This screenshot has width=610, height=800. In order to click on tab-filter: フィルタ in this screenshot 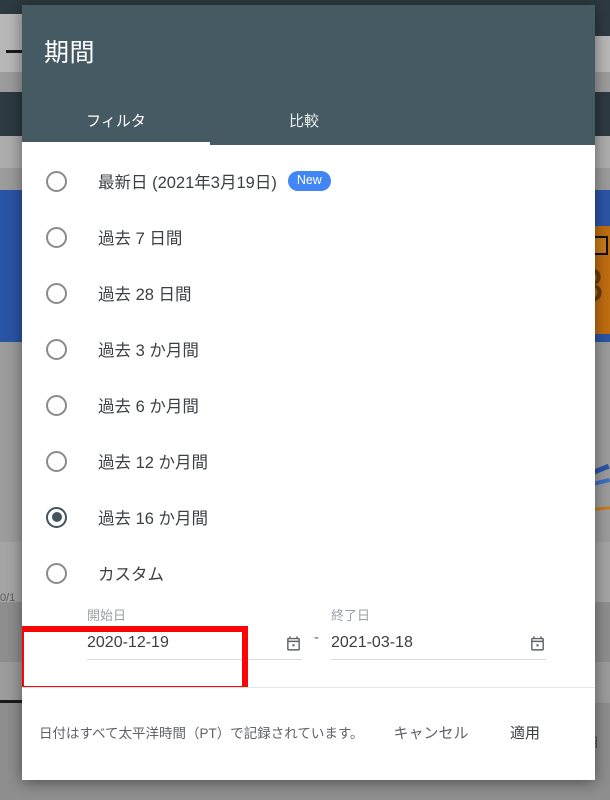, I will do `click(116, 120)`.